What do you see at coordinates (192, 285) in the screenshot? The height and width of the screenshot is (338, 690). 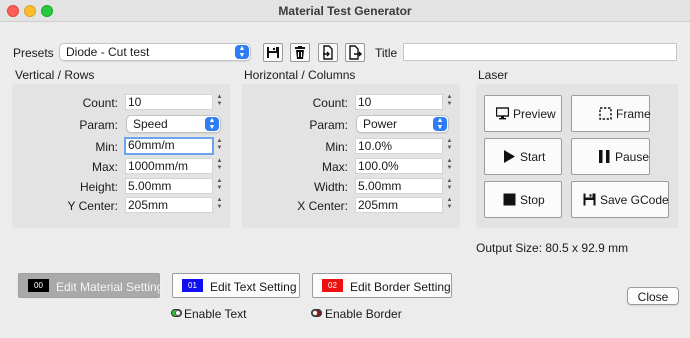 I see `text-badge: 01` at bounding box center [192, 285].